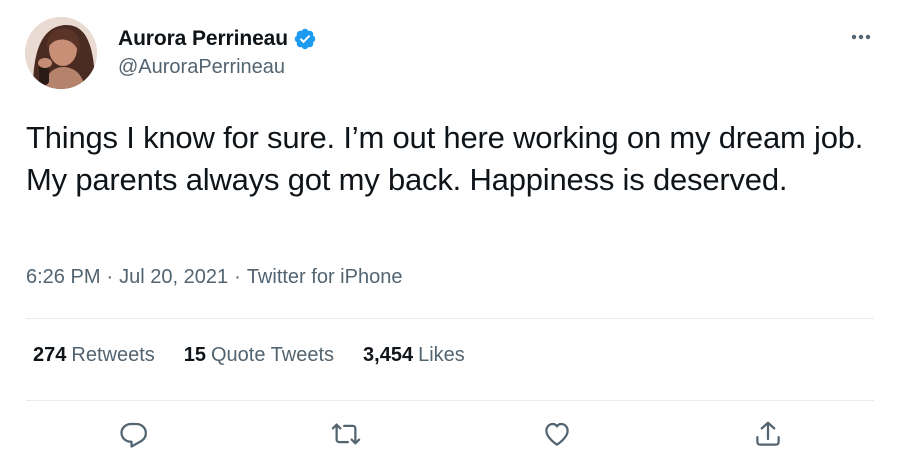 Image resolution: width=898 pixels, height=466 pixels. Describe the element at coordinates (217, 67) in the screenshot. I see `handle: @AuroraPerrineau` at that location.